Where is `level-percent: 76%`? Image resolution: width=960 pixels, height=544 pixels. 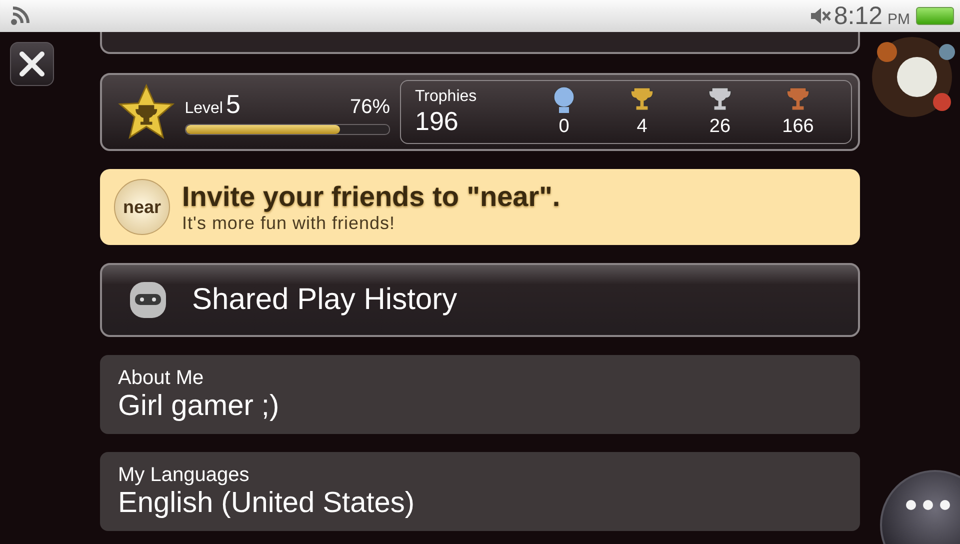 level-percent: 76% is located at coordinates (370, 107).